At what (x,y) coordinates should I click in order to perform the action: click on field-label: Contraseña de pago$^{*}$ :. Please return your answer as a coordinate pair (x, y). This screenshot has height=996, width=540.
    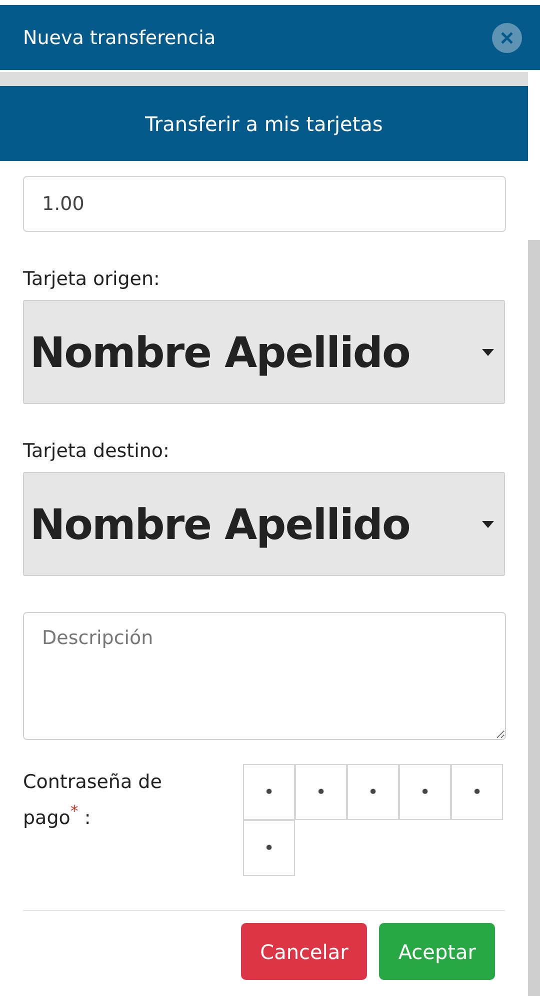
    Looking at the image, I should click on (93, 800).